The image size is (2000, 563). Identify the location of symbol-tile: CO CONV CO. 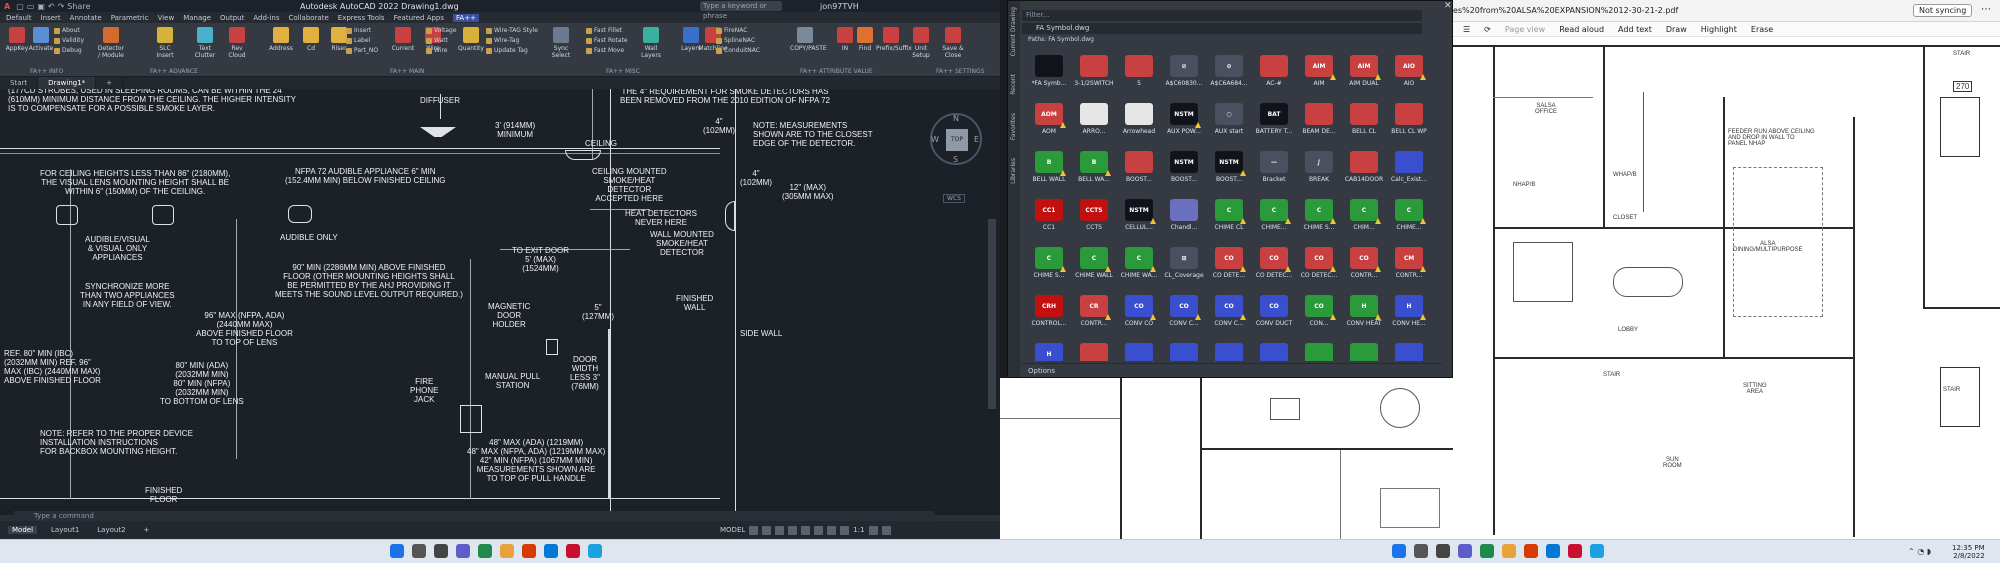
(1139, 315).